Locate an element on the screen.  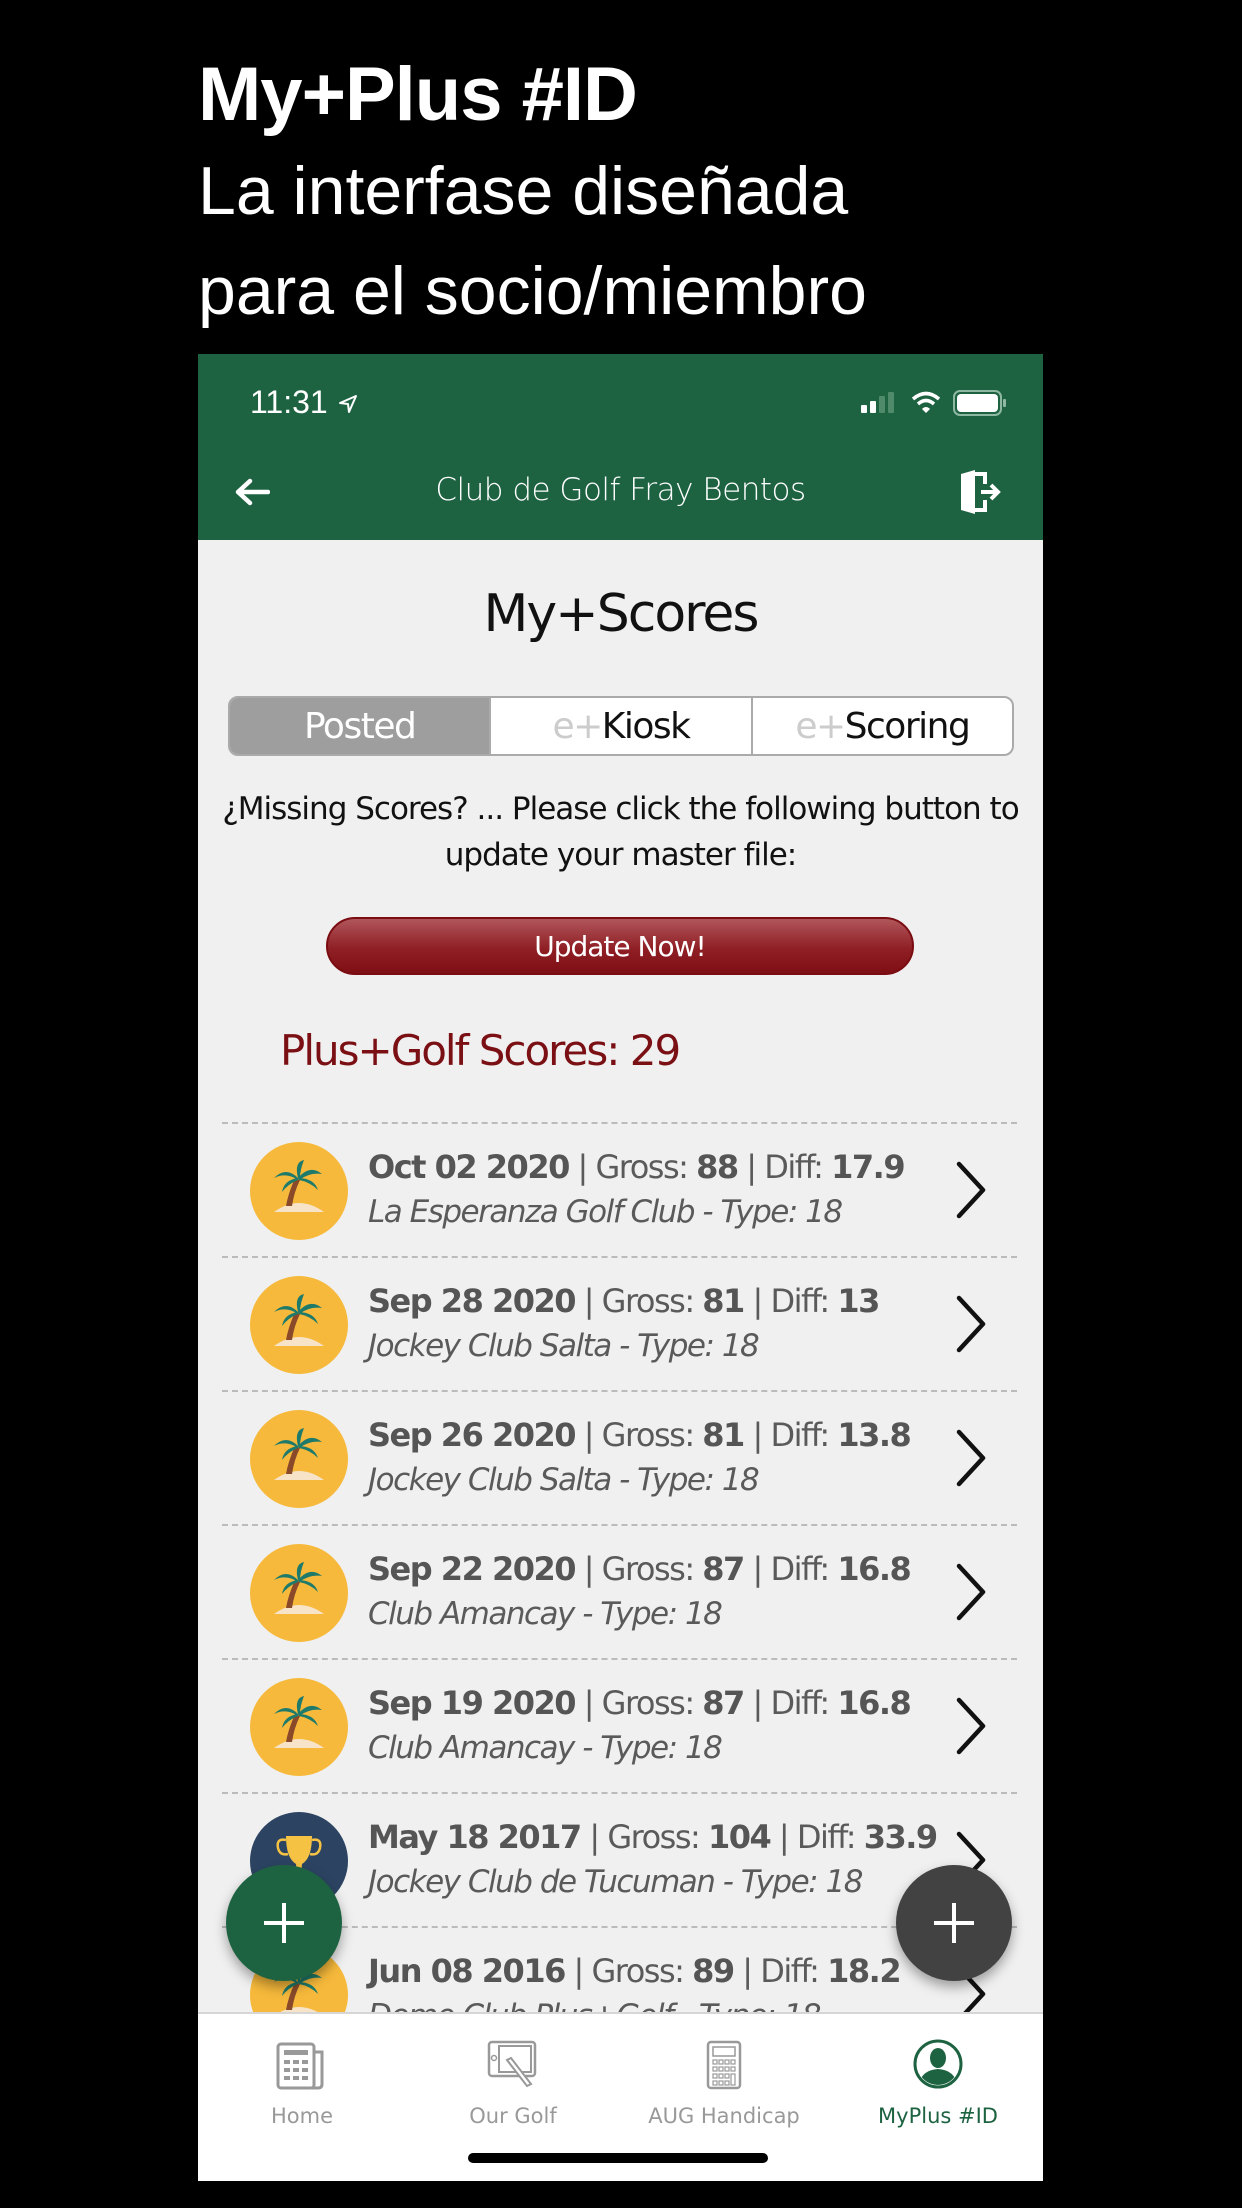
sign-out-door-icon is located at coordinates (981, 492).